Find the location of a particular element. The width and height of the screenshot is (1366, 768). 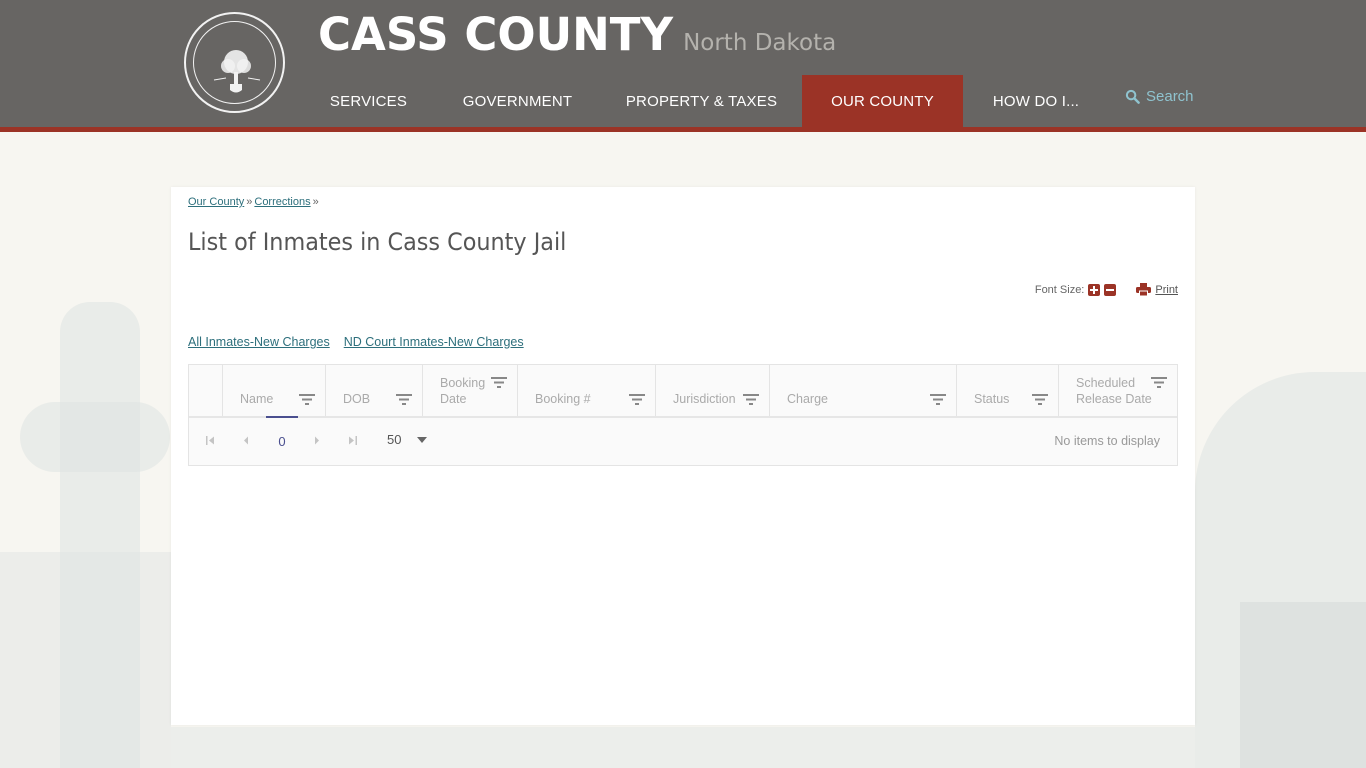

search-label: Search is located at coordinates (1170, 96).